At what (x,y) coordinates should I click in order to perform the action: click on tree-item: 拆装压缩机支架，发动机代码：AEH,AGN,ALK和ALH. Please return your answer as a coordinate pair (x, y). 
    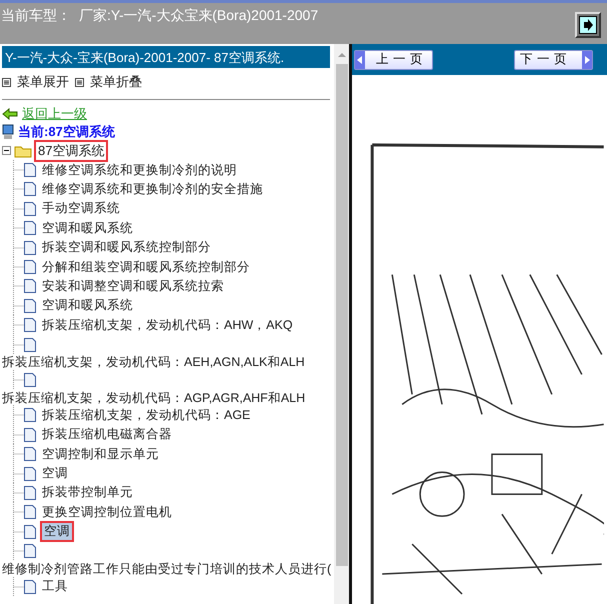
    Looking at the image, I should click on (153, 362).